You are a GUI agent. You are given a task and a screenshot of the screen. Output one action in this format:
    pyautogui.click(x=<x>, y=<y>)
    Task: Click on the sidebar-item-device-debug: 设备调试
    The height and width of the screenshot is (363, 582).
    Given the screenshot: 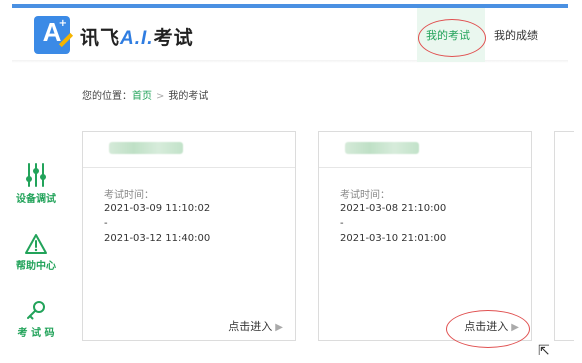 What is the action you would take?
    pyautogui.click(x=36, y=183)
    